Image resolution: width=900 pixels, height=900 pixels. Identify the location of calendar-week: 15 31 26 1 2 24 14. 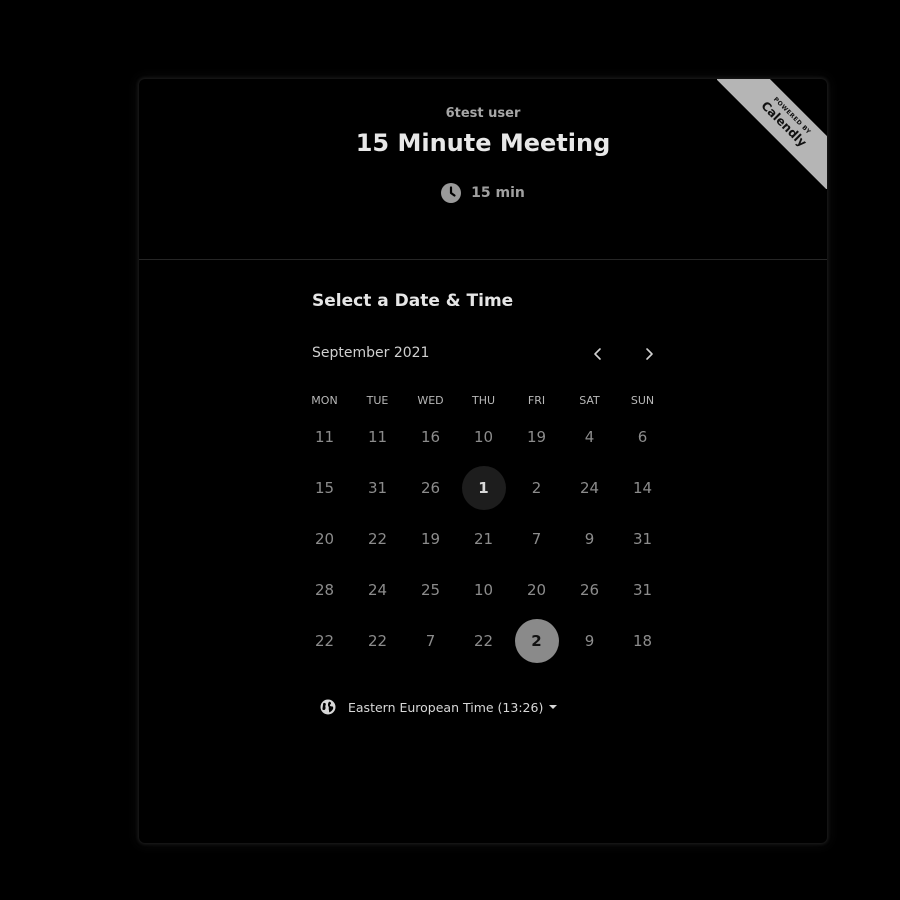
(484, 487).